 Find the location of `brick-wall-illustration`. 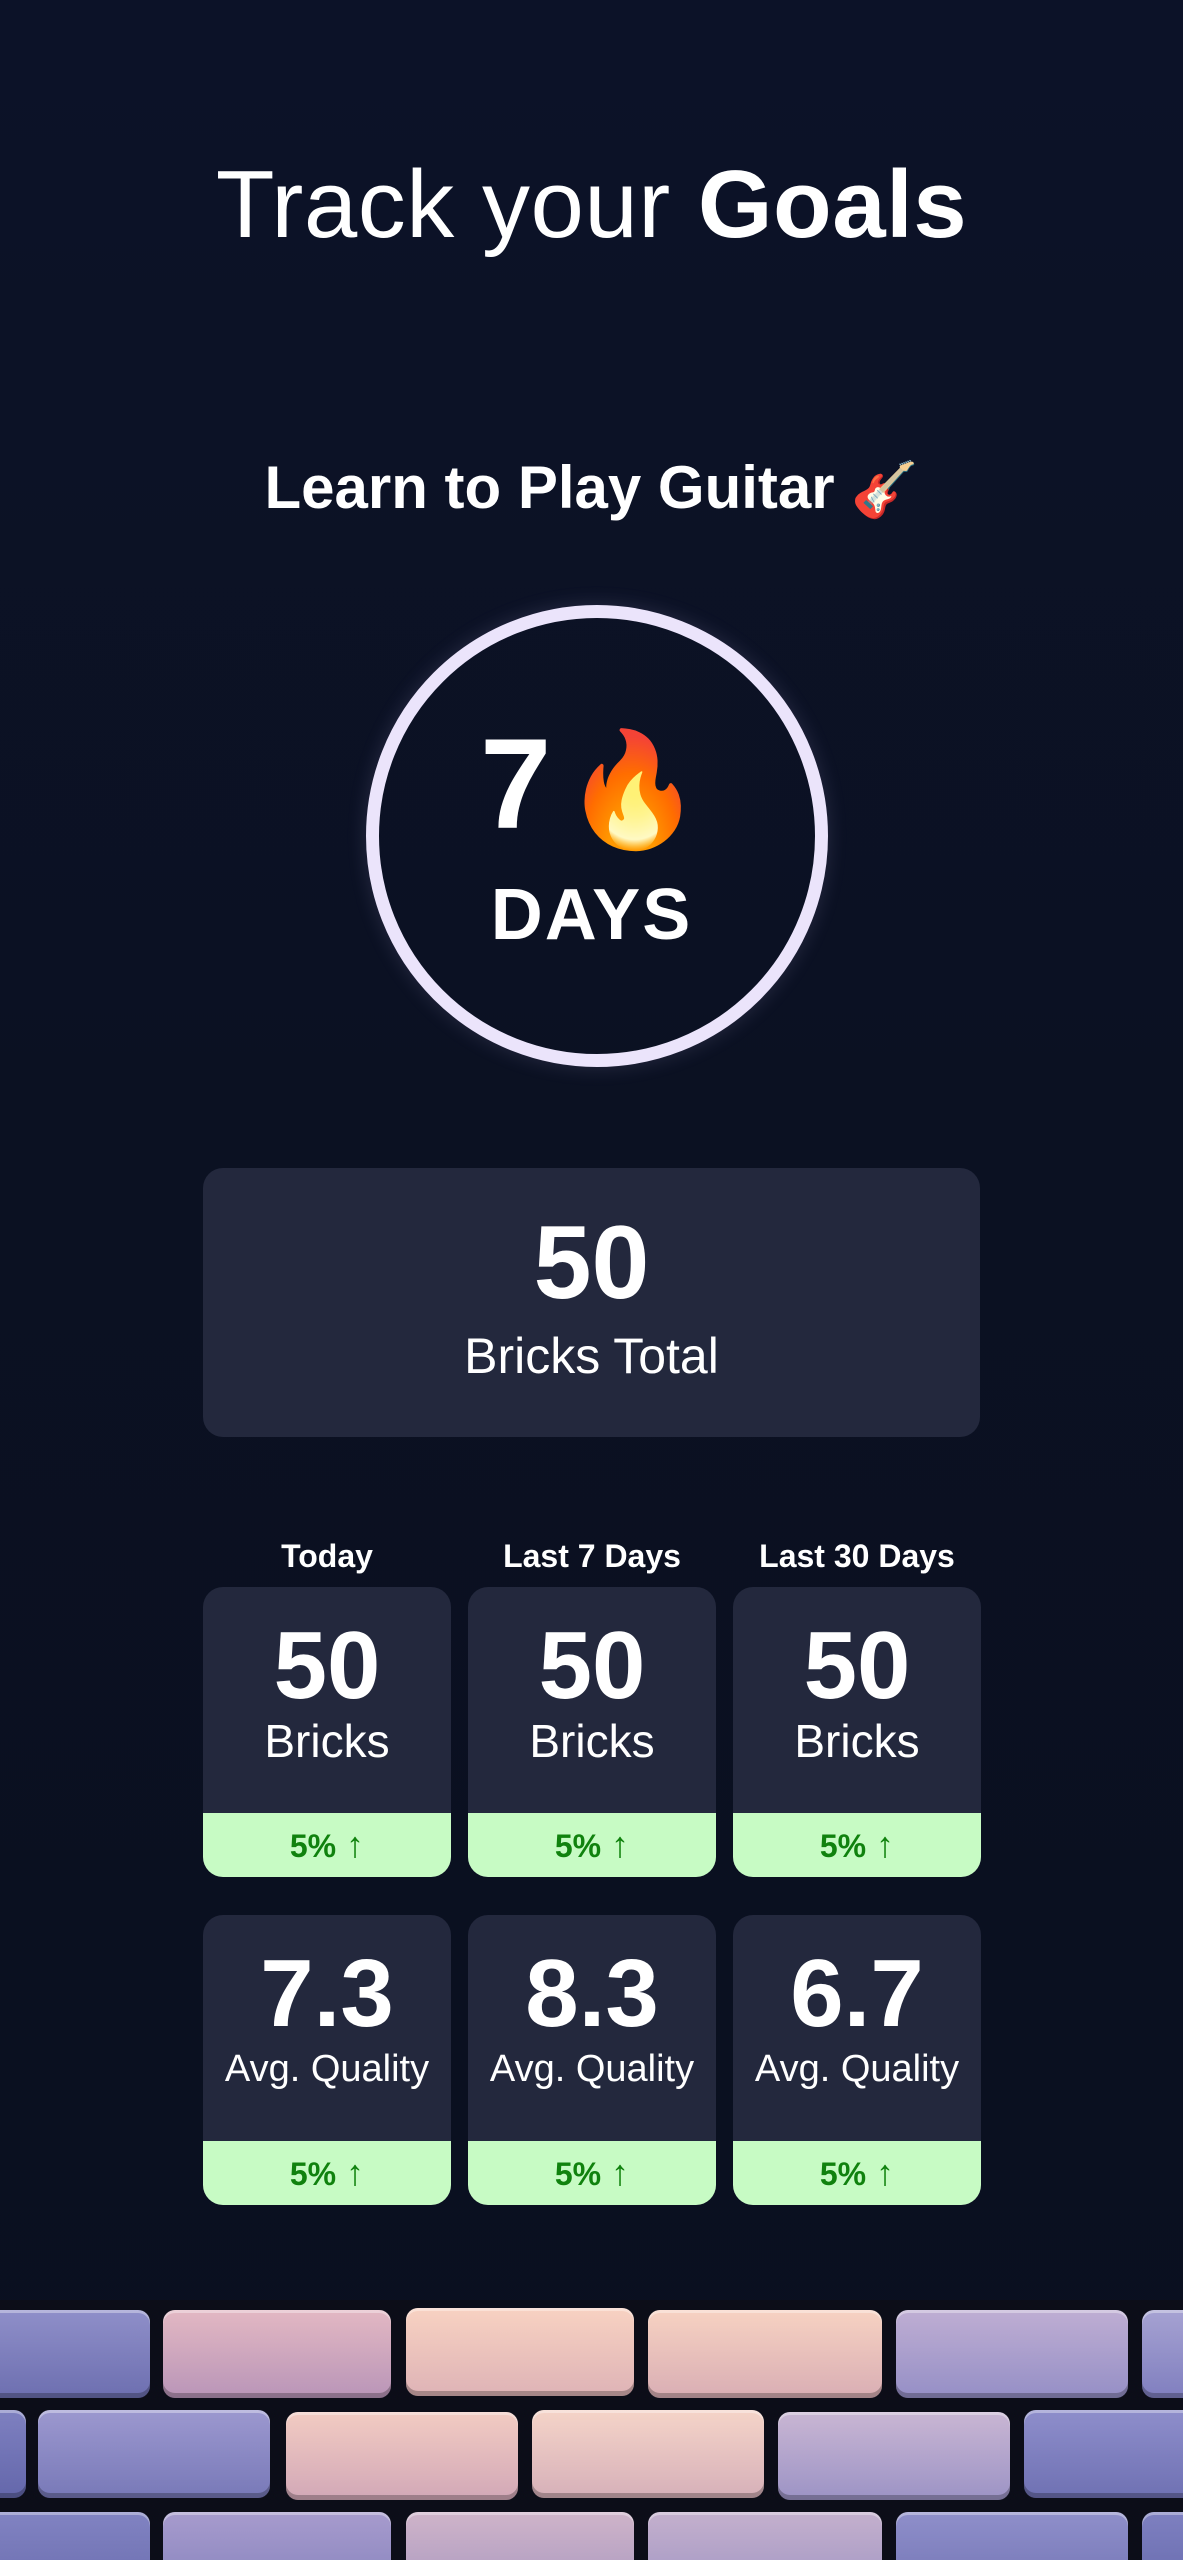

brick-wall-illustration is located at coordinates (591, 2430).